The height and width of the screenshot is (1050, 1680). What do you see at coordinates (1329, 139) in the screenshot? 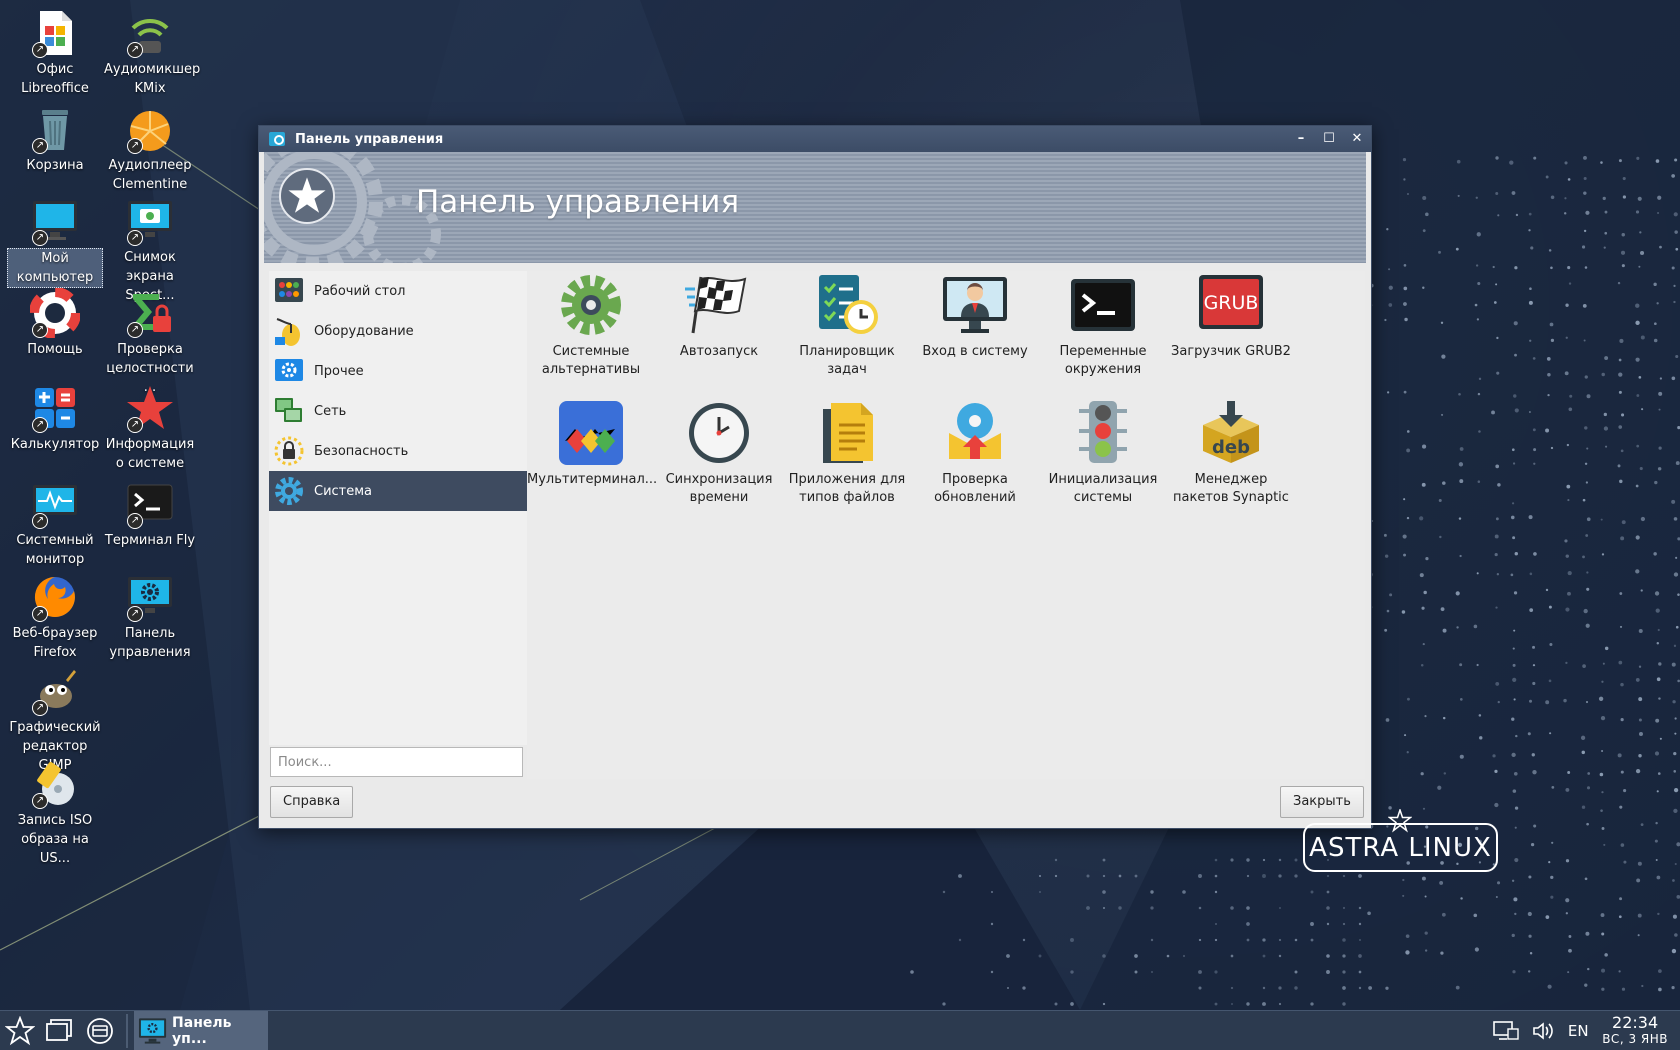
I see `maximize-button: ☐` at bounding box center [1329, 139].